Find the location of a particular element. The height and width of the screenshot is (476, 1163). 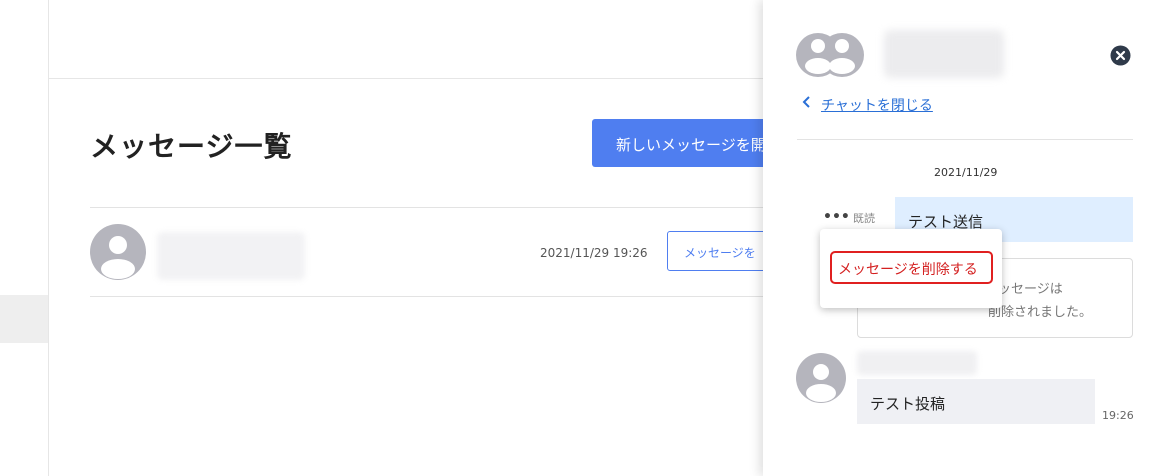

close-chat-link: チャットを閉じる is located at coordinates (867, 105).